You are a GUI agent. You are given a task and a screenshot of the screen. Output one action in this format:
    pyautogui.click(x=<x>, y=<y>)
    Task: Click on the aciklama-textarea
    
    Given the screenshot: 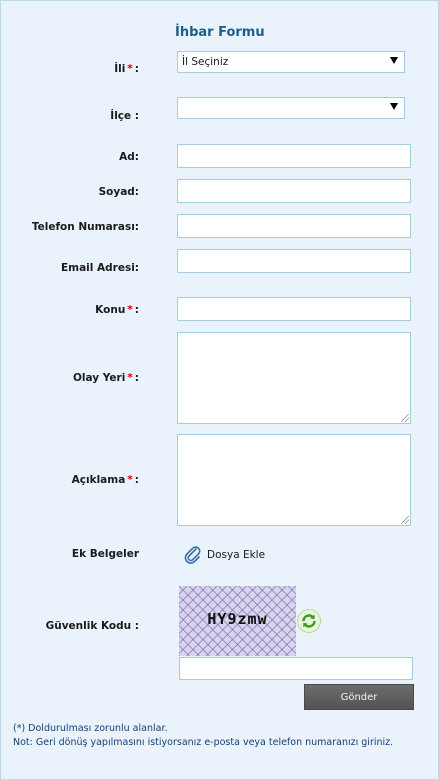 What is the action you would take?
    pyautogui.click(x=294, y=480)
    